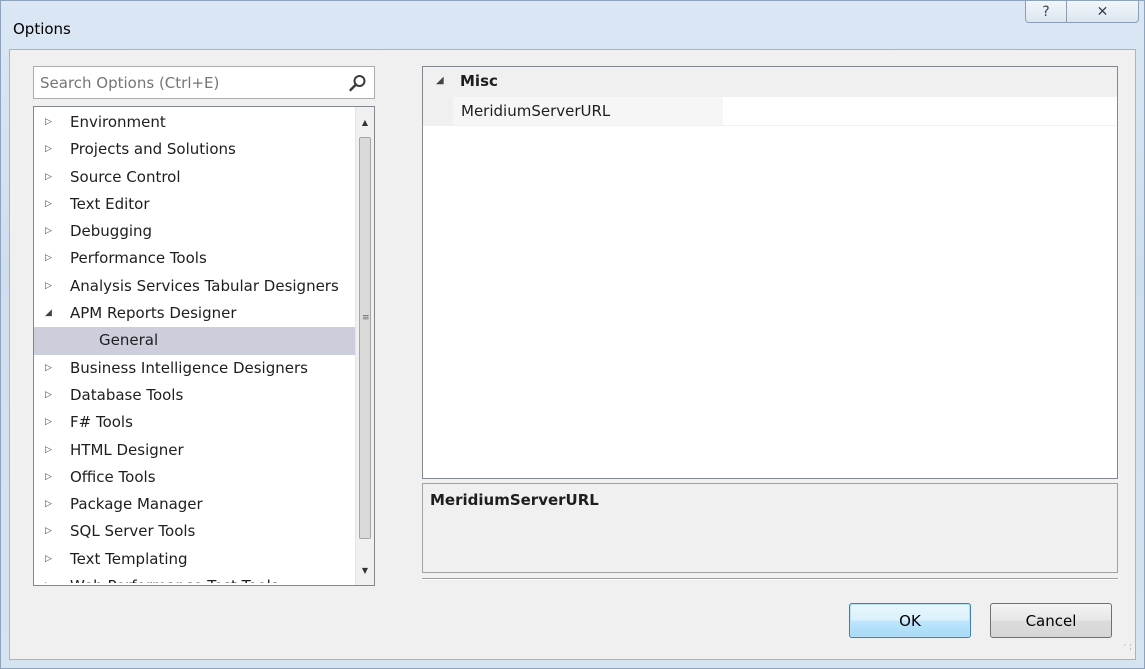 The image size is (1145, 669). What do you see at coordinates (153, 149) in the screenshot?
I see `tree-item-label: Projects and Solutions` at bounding box center [153, 149].